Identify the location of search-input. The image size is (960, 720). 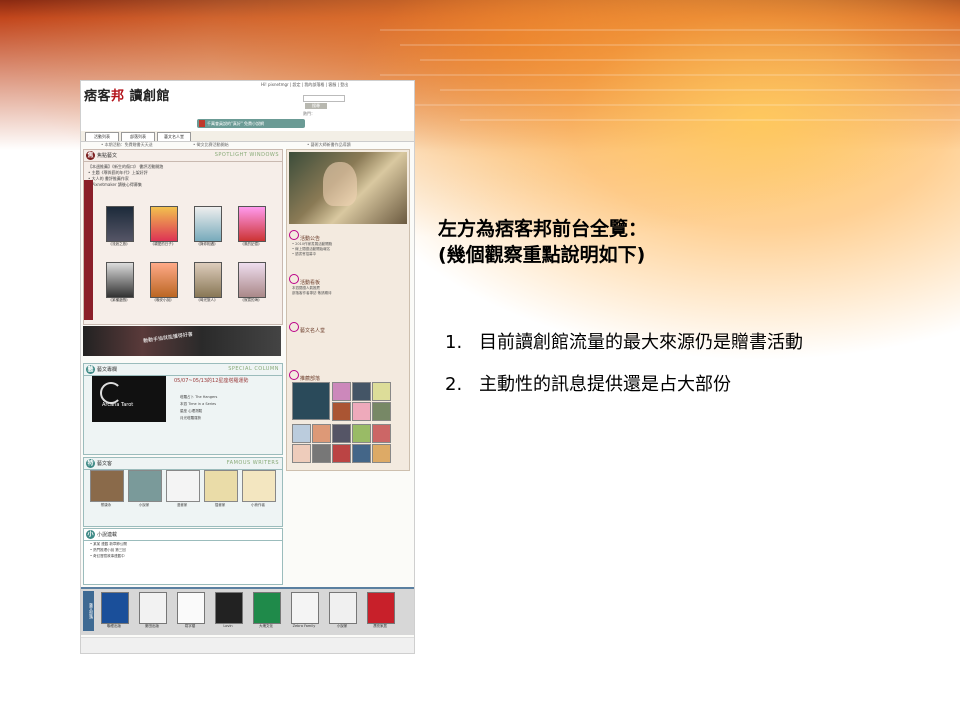
(324, 98).